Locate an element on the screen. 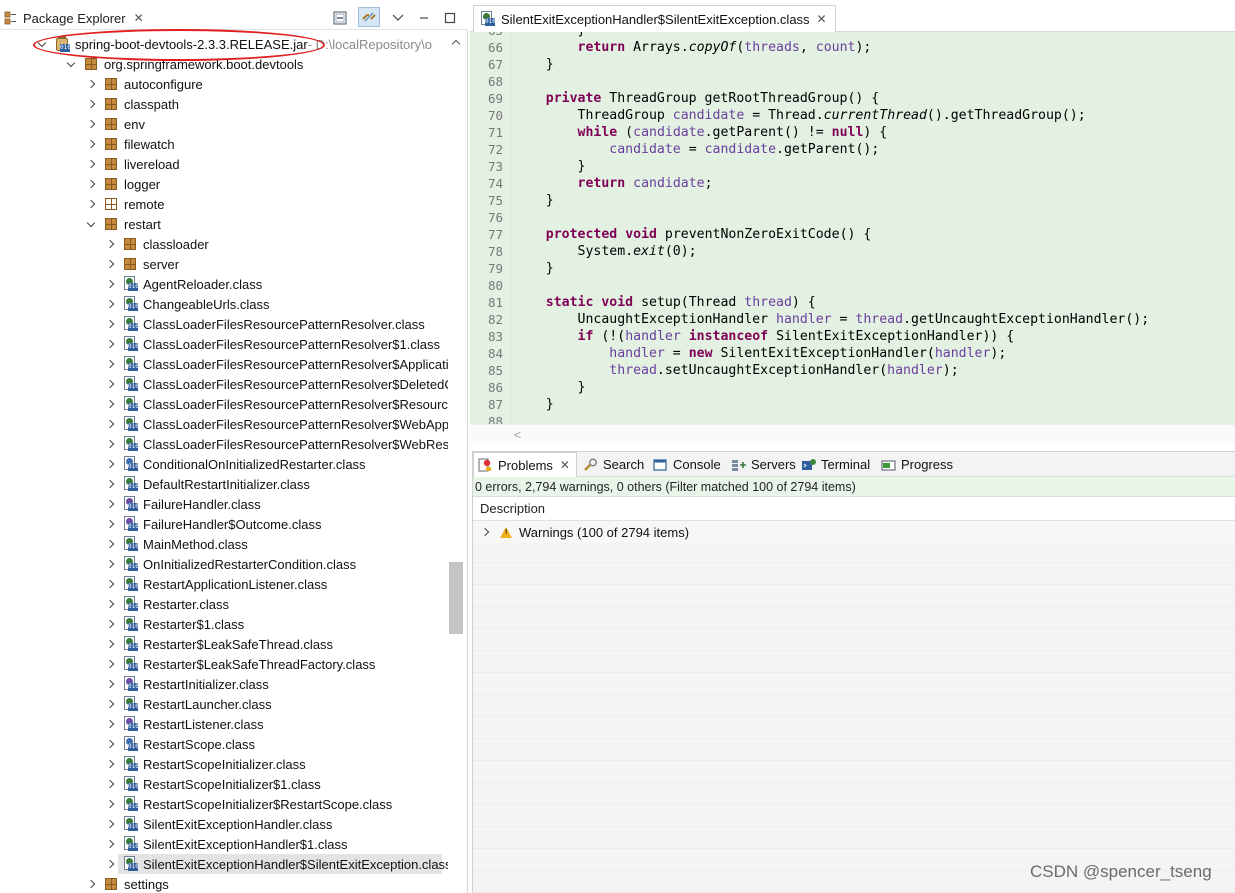  tree-item: autoconfigure is located at coordinates (224, 84).